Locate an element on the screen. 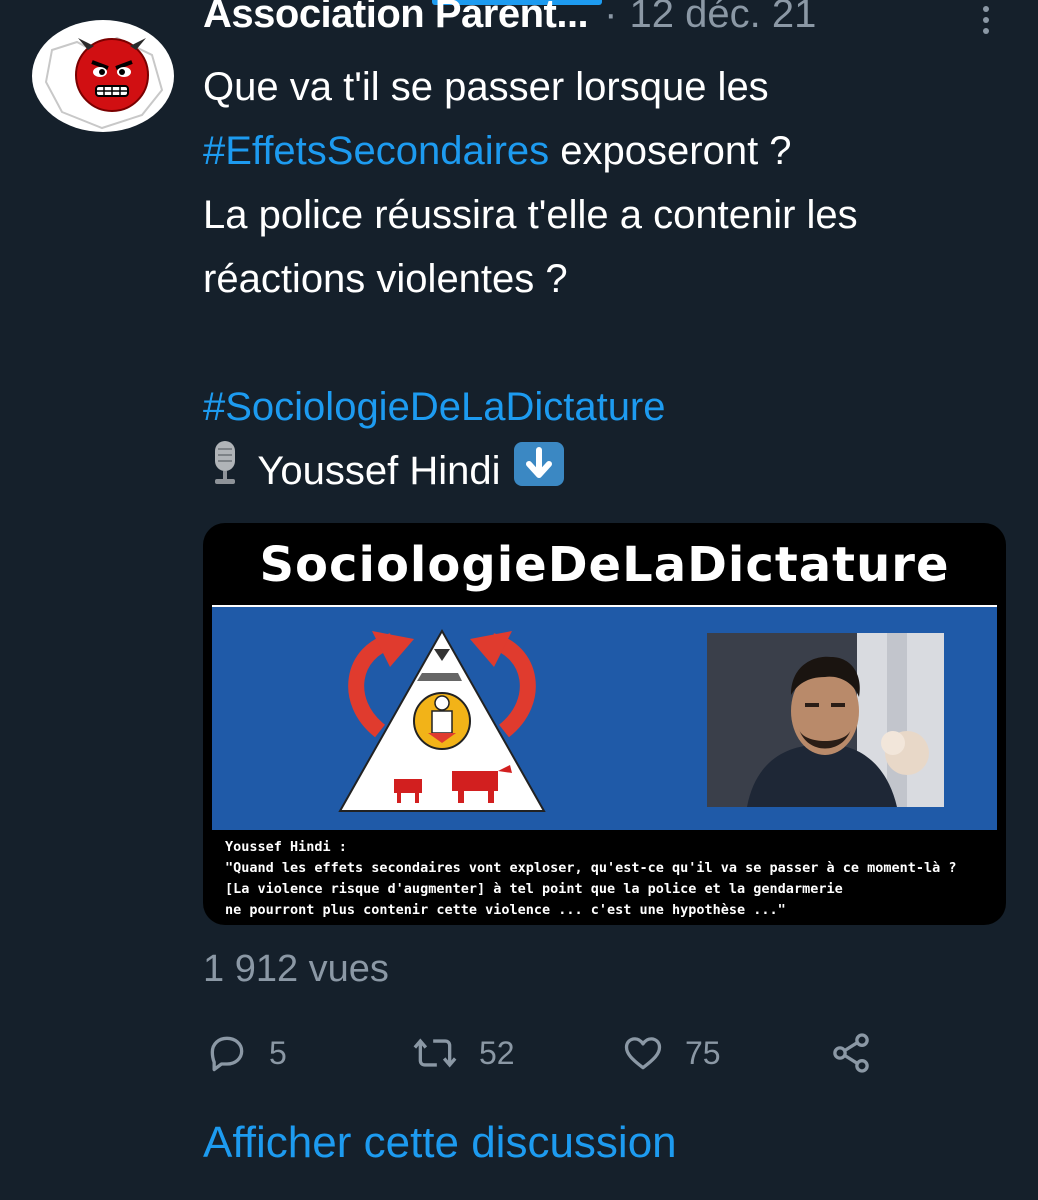  hashtag-effets-secondaires: #EffetsSecondaires is located at coordinates (376, 151).